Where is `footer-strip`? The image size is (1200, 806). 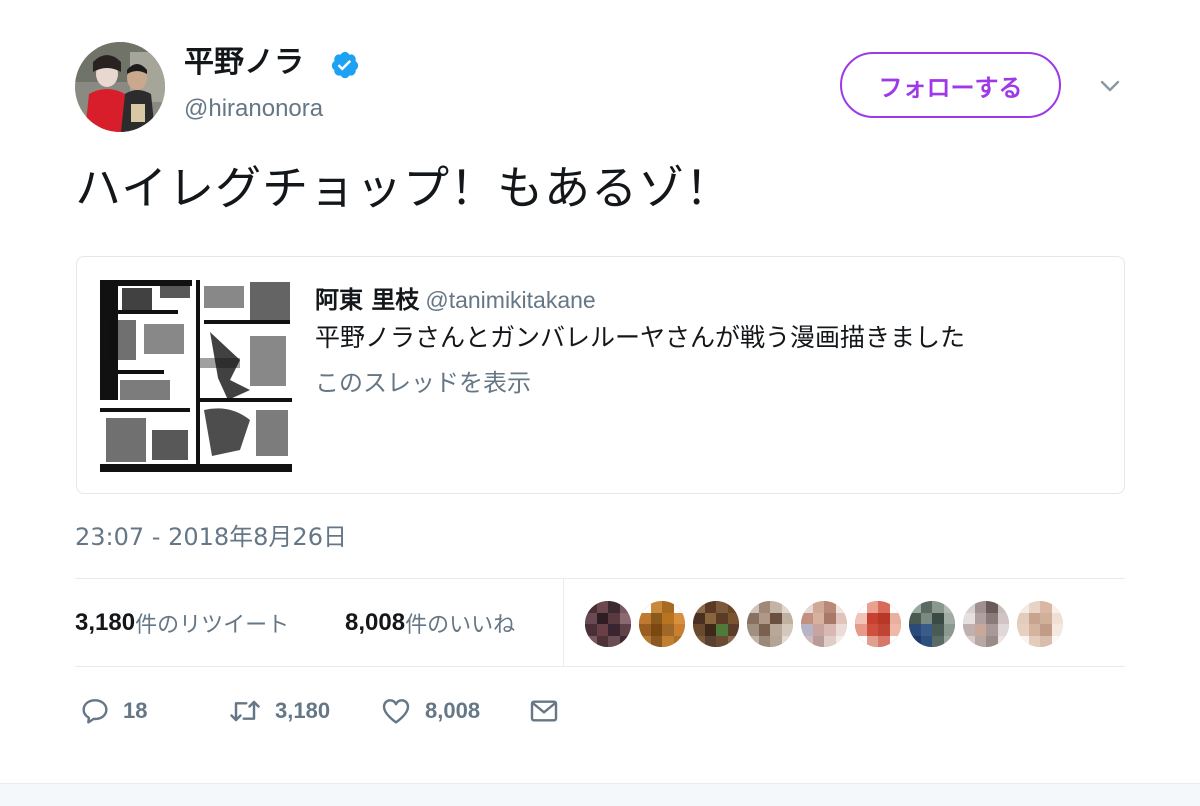 footer-strip is located at coordinates (600, 794).